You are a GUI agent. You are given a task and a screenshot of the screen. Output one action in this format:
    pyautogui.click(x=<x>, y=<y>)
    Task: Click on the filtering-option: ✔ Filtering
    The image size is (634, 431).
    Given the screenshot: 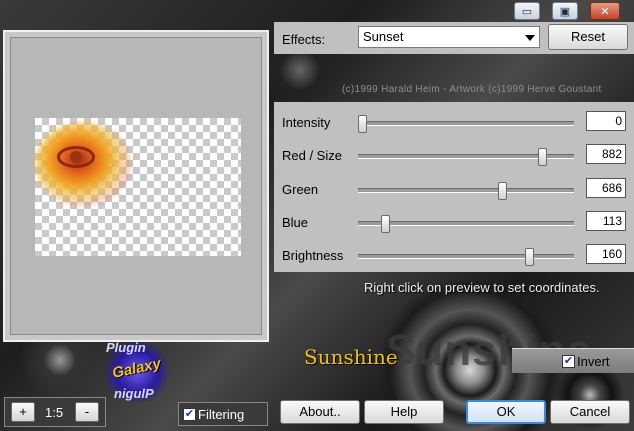 What is the action you would take?
    pyautogui.click(x=223, y=414)
    